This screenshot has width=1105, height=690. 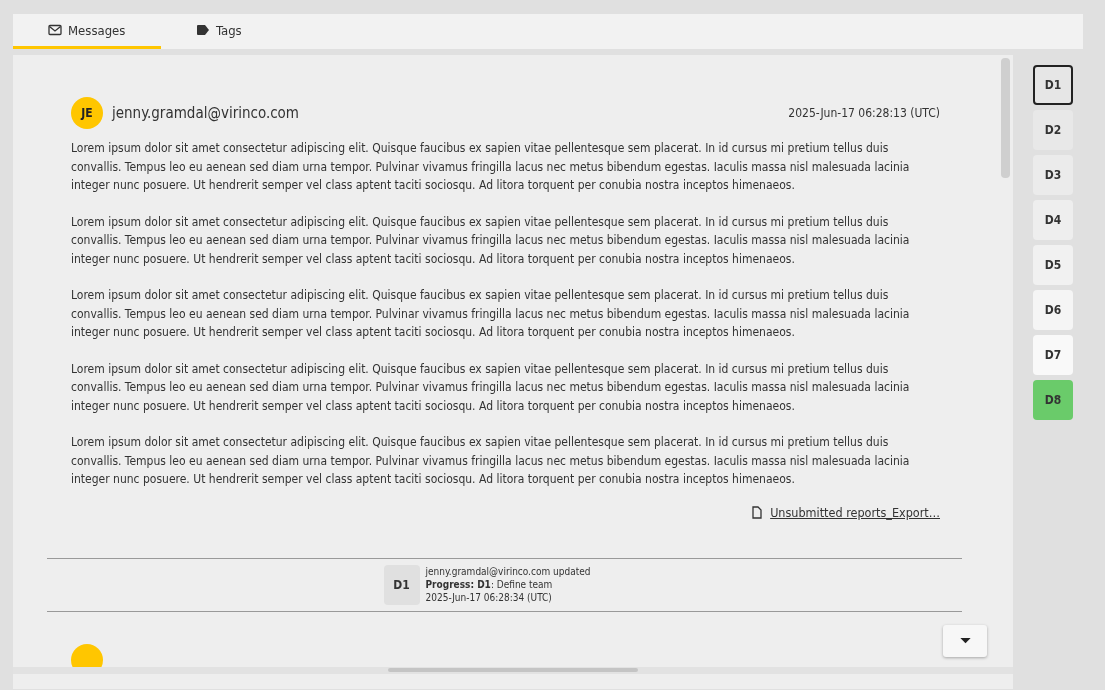 I want to click on step-button: D3, so click(x=1053, y=175).